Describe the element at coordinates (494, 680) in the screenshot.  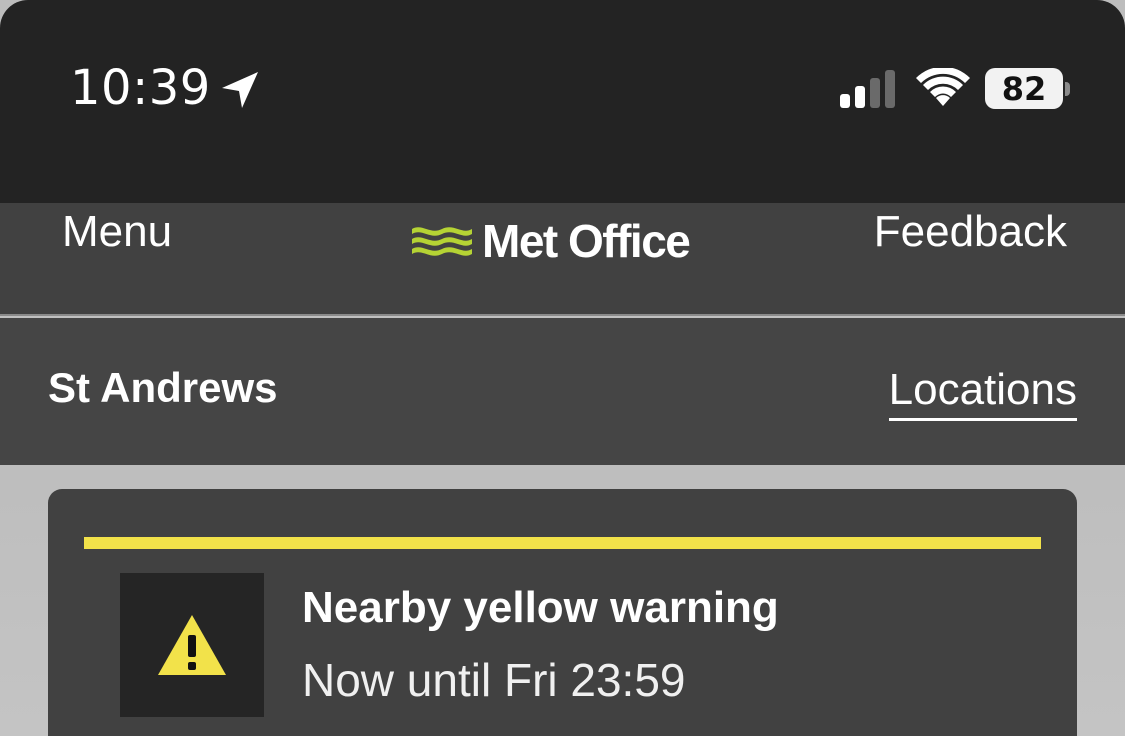
I see `warning-period: Now until Fri 23:59` at that location.